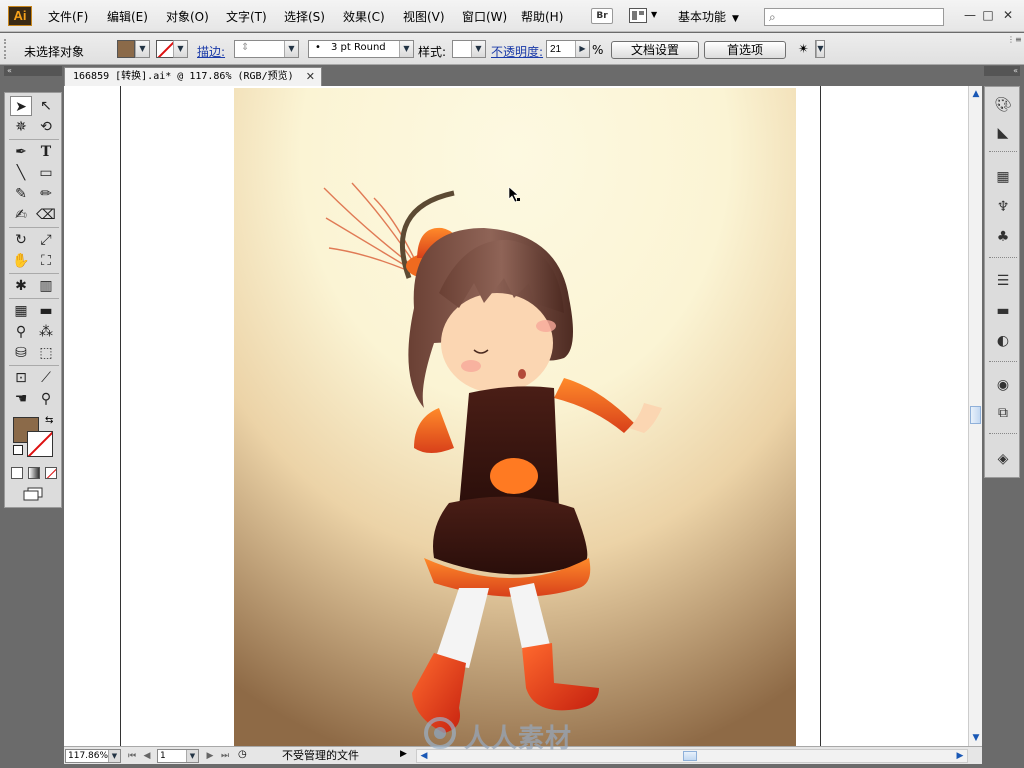 Image resolution: width=1024 pixels, height=768 pixels. I want to click on paintbrush-tool-icon: ✎, so click(21, 194).